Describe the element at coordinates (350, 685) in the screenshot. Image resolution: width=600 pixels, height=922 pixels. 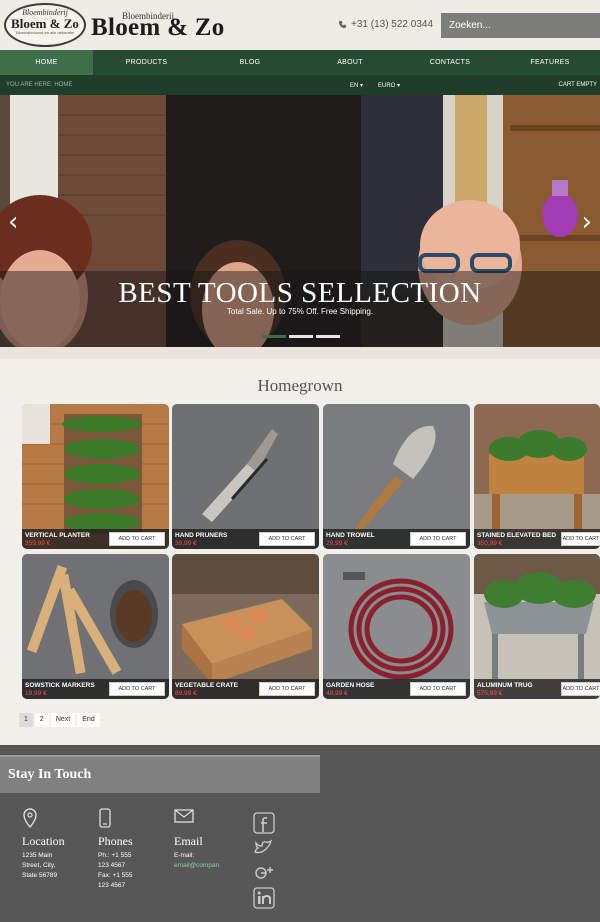
I see `product-name: GARDEN HOSE` at that location.